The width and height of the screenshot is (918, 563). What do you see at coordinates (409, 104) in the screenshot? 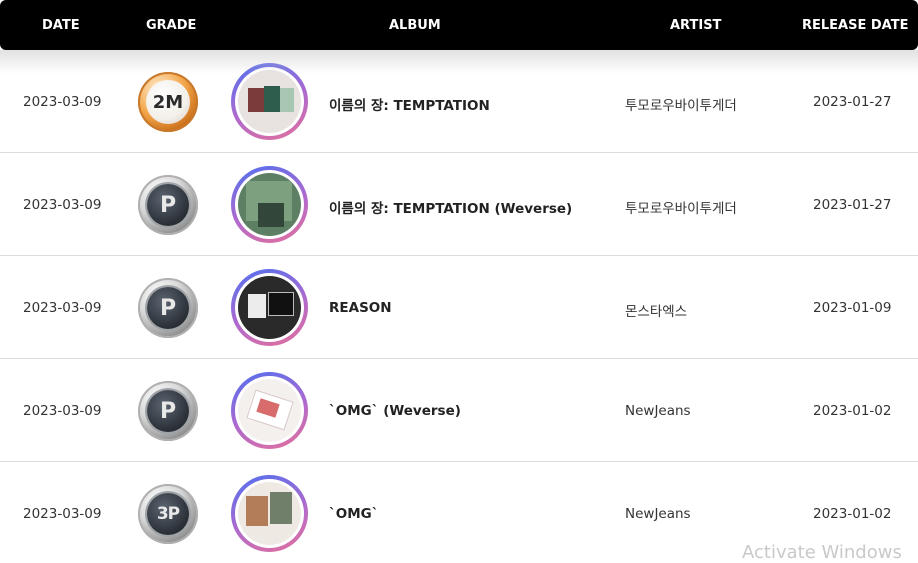
I see `row-album: 이름의 장: TEMPTATION` at bounding box center [409, 104].